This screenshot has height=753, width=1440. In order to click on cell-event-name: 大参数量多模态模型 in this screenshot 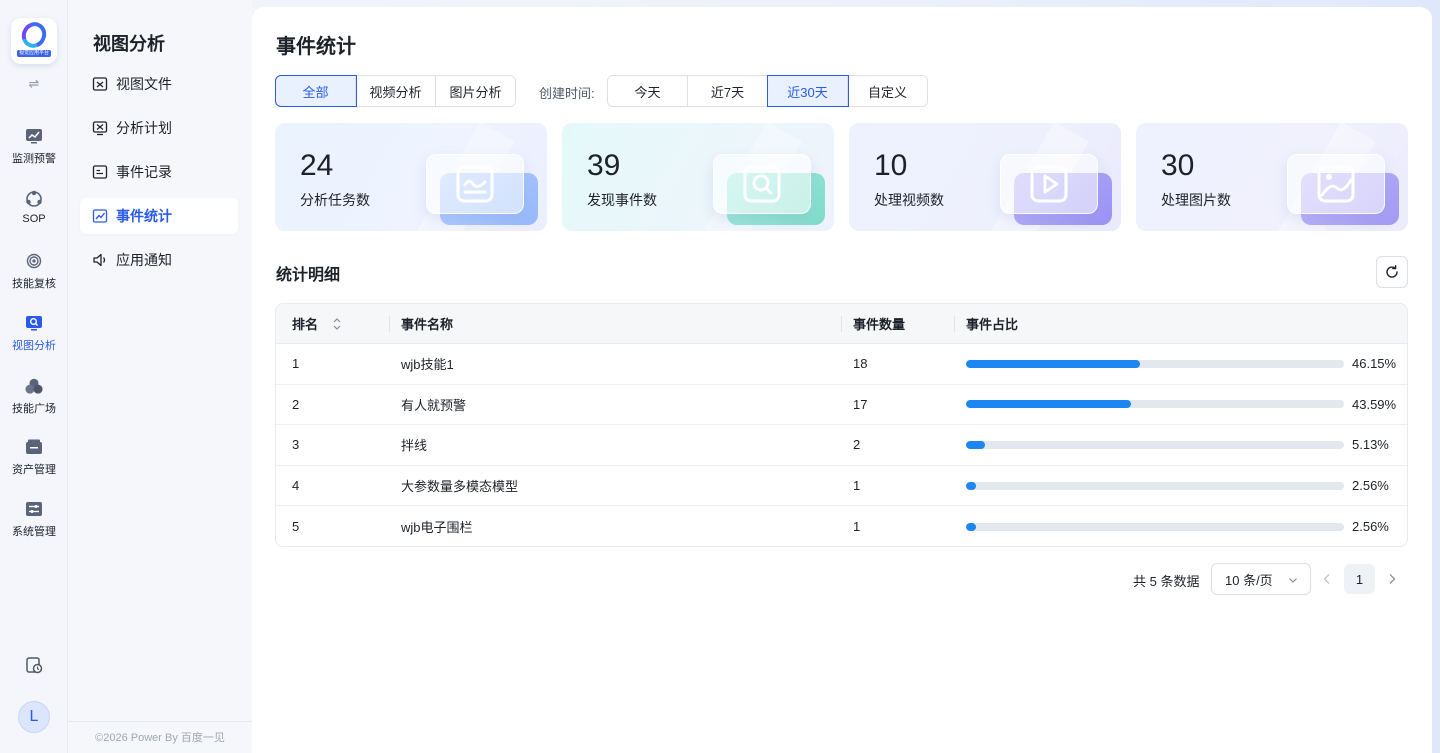, I will do `click(460, 487)`.